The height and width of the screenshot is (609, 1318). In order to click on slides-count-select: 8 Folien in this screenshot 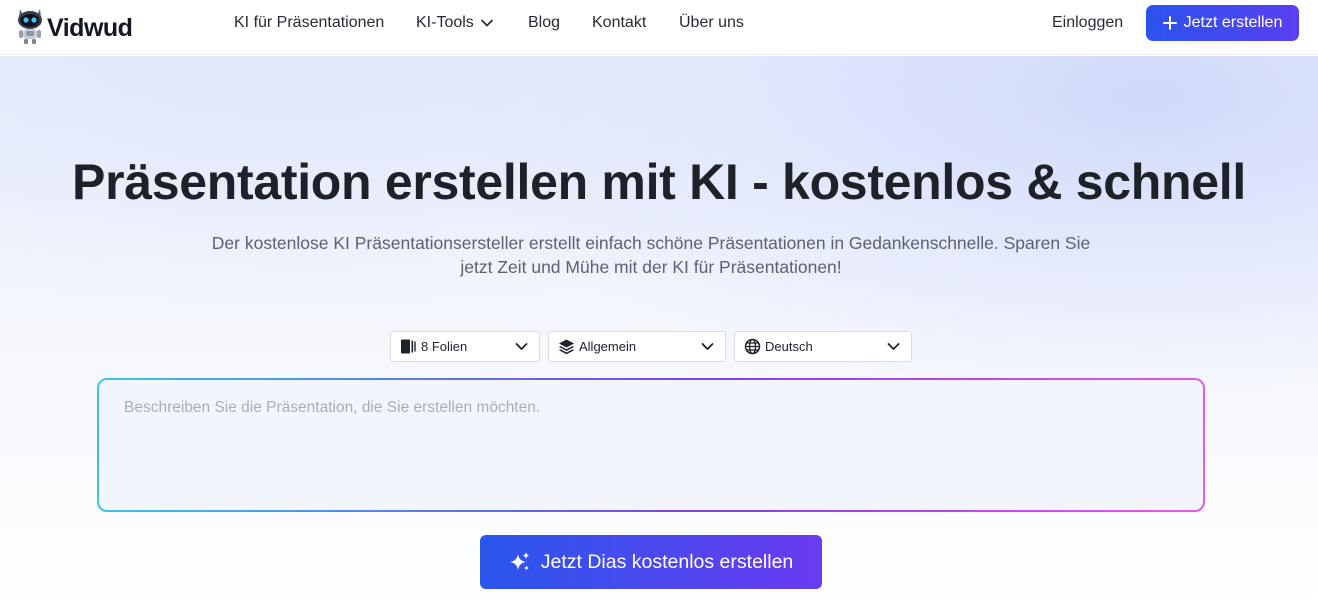, I will do `click(465, 346)`.